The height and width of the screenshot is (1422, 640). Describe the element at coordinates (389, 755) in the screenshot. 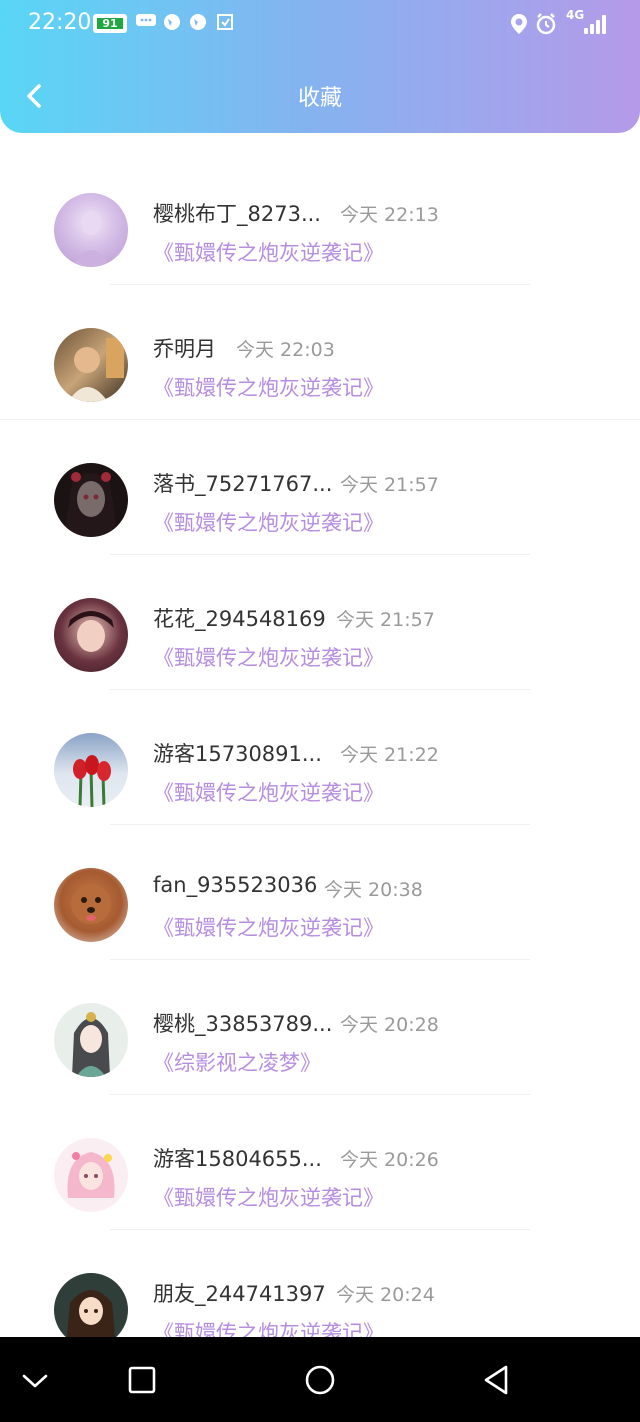

I see `timestamp: 今天 21:22` at that location.